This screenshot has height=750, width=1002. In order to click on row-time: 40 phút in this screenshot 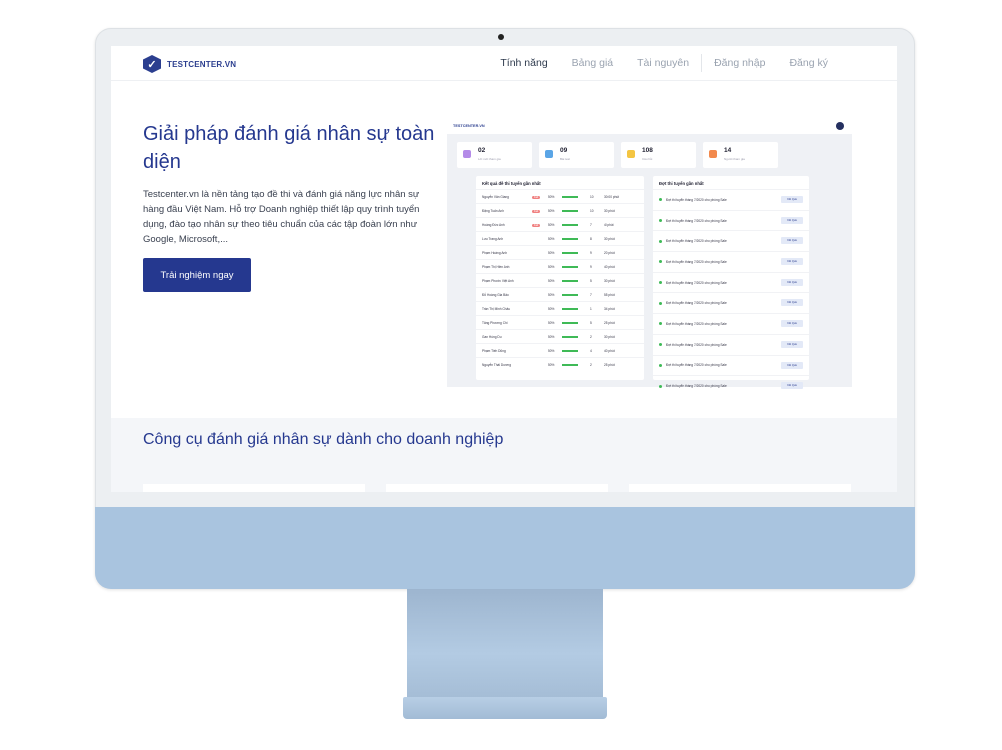, I will do `click(609, 350)`.